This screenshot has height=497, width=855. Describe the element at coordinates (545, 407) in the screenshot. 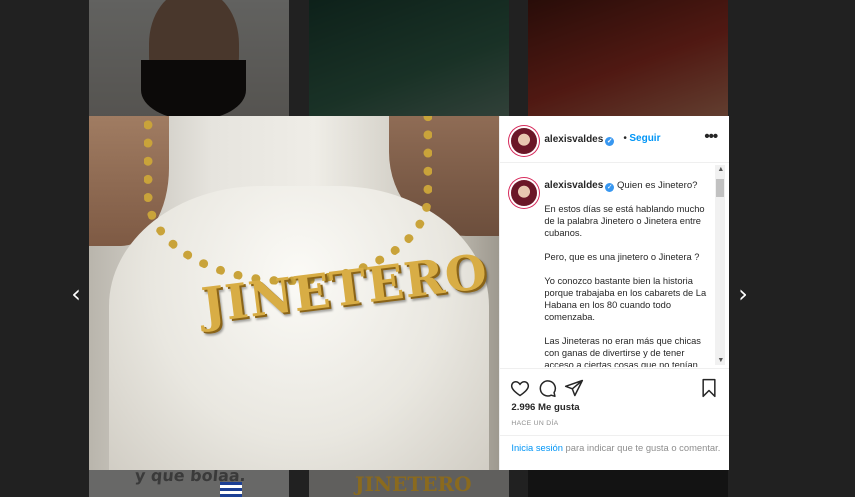

I see `likes-count: 2.996 Me gusta` at that location.